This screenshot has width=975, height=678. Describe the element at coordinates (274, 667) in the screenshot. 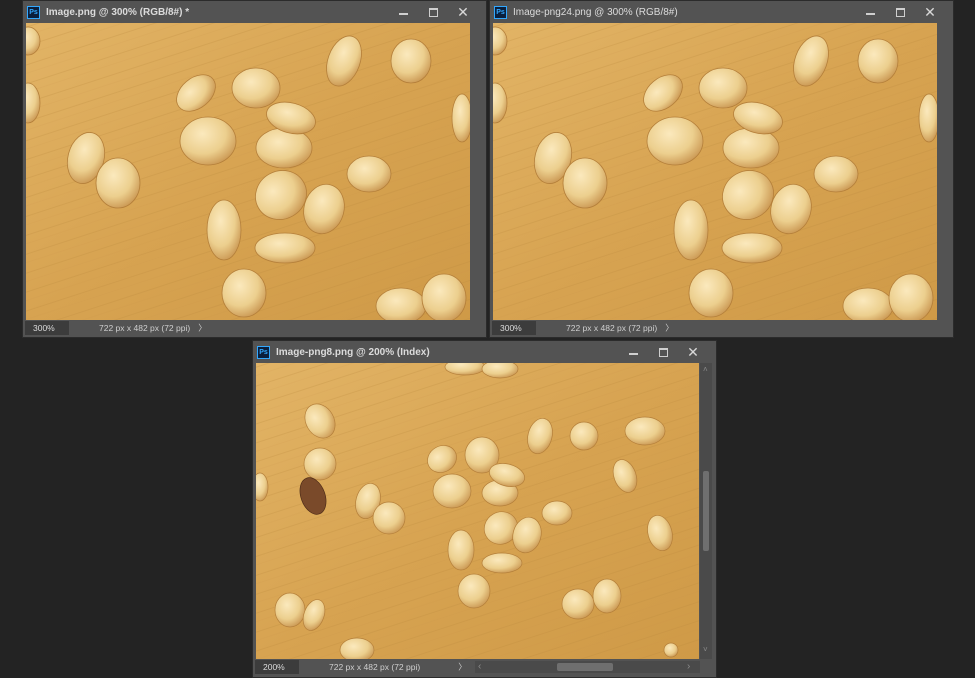

I see `zoom-value: 200%` at that location.